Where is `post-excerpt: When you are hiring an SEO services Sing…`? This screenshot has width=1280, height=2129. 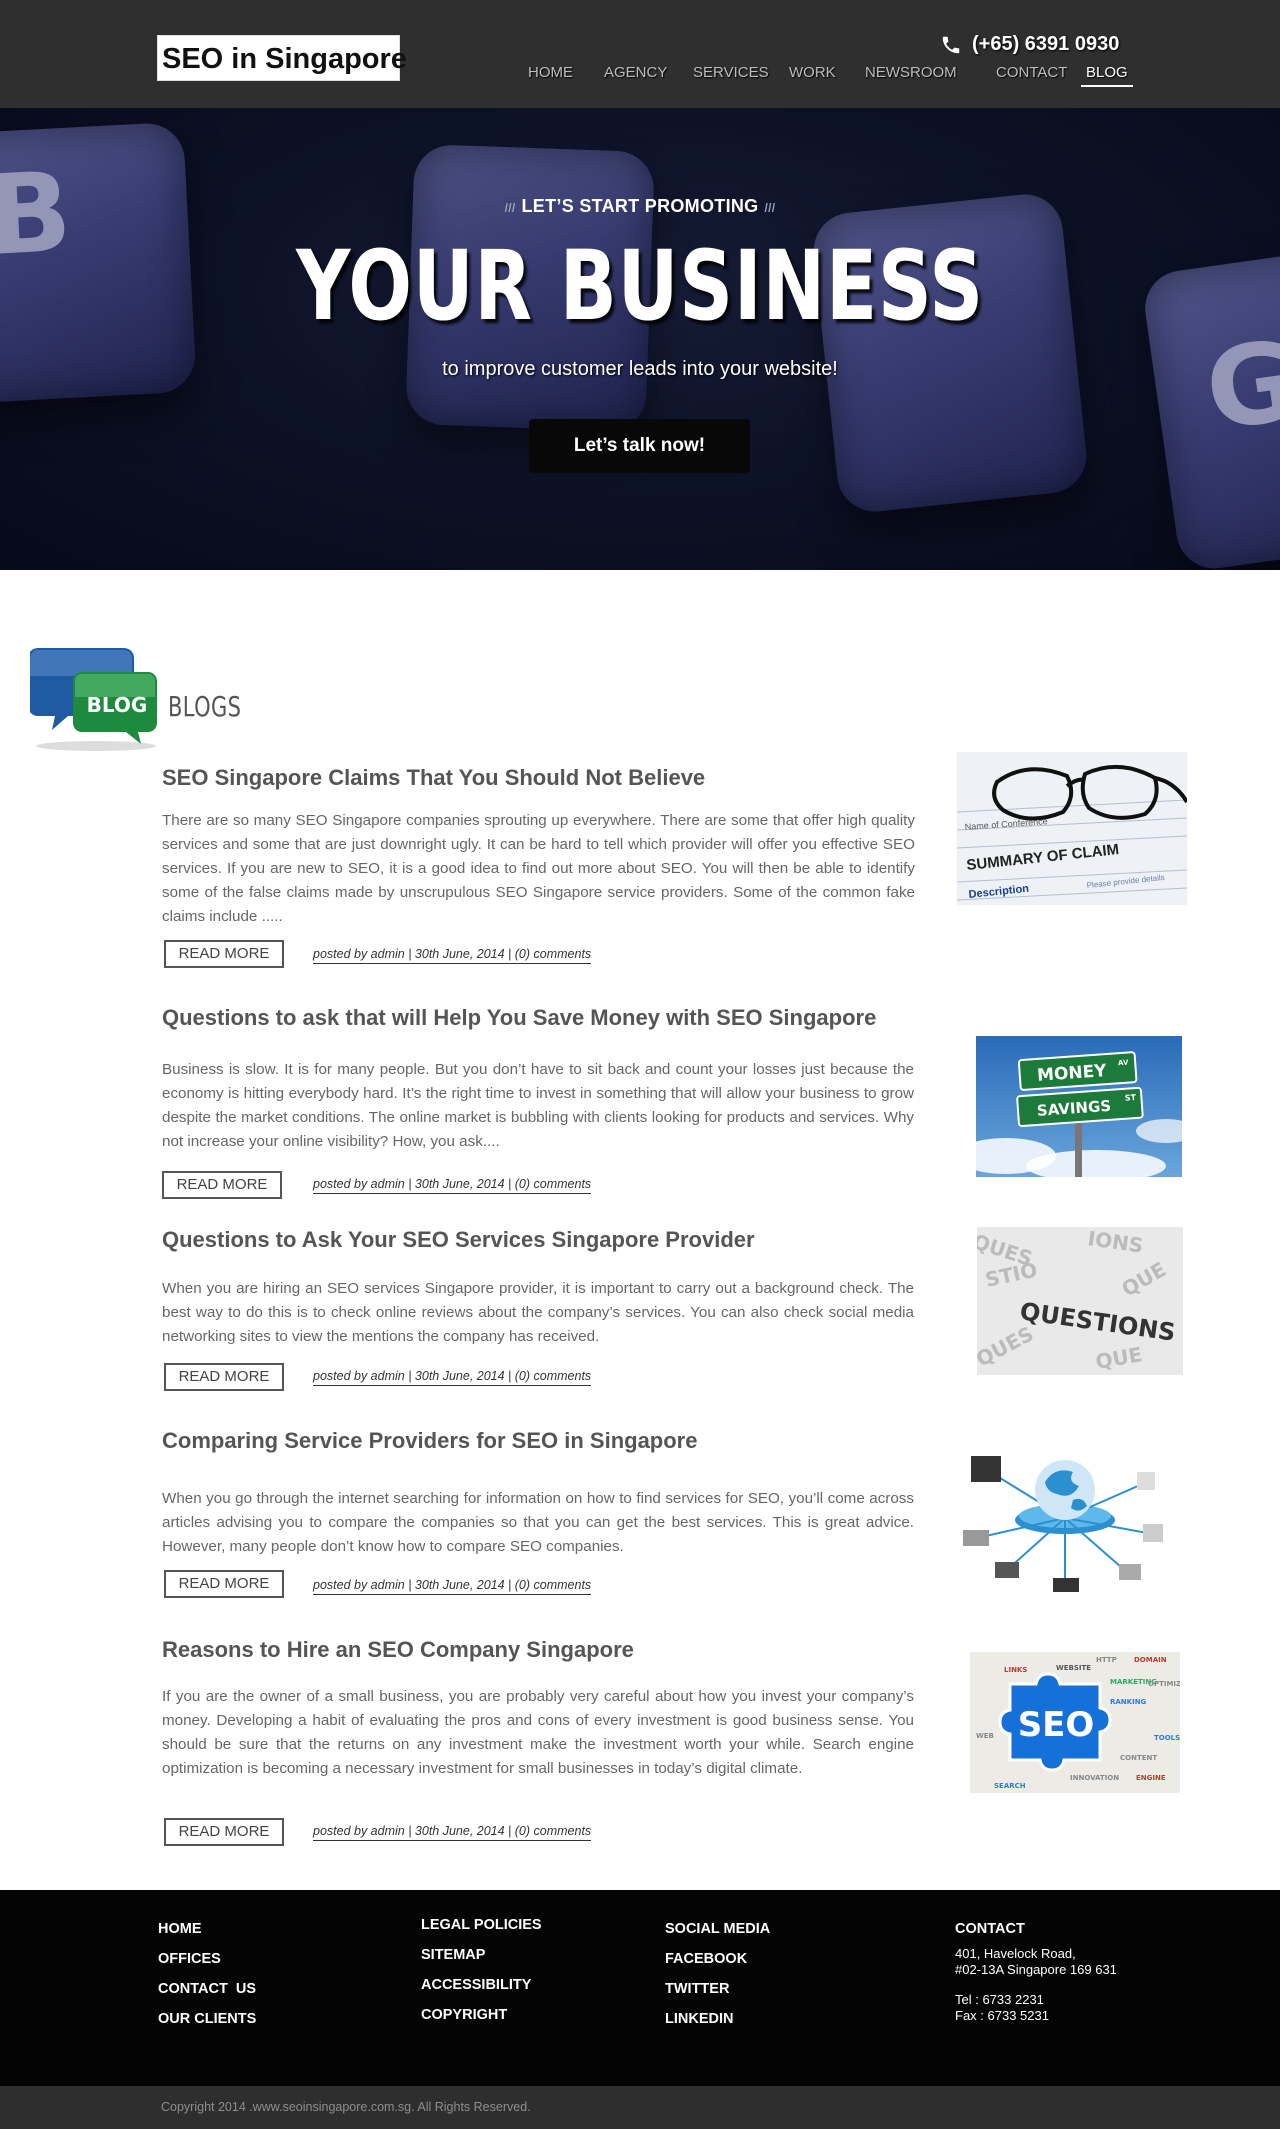
post-excerpt: When you are hiring an SEO services Sing… is located at coordinates (538, 1312).